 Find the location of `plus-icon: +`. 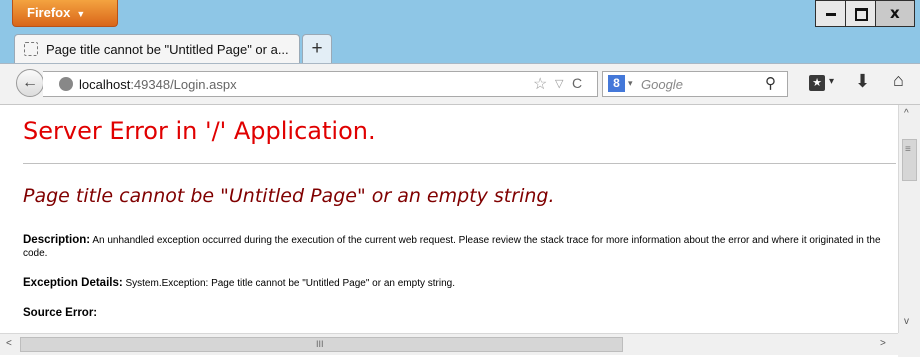

plus-icon: + is located at coordinates (317, 48).